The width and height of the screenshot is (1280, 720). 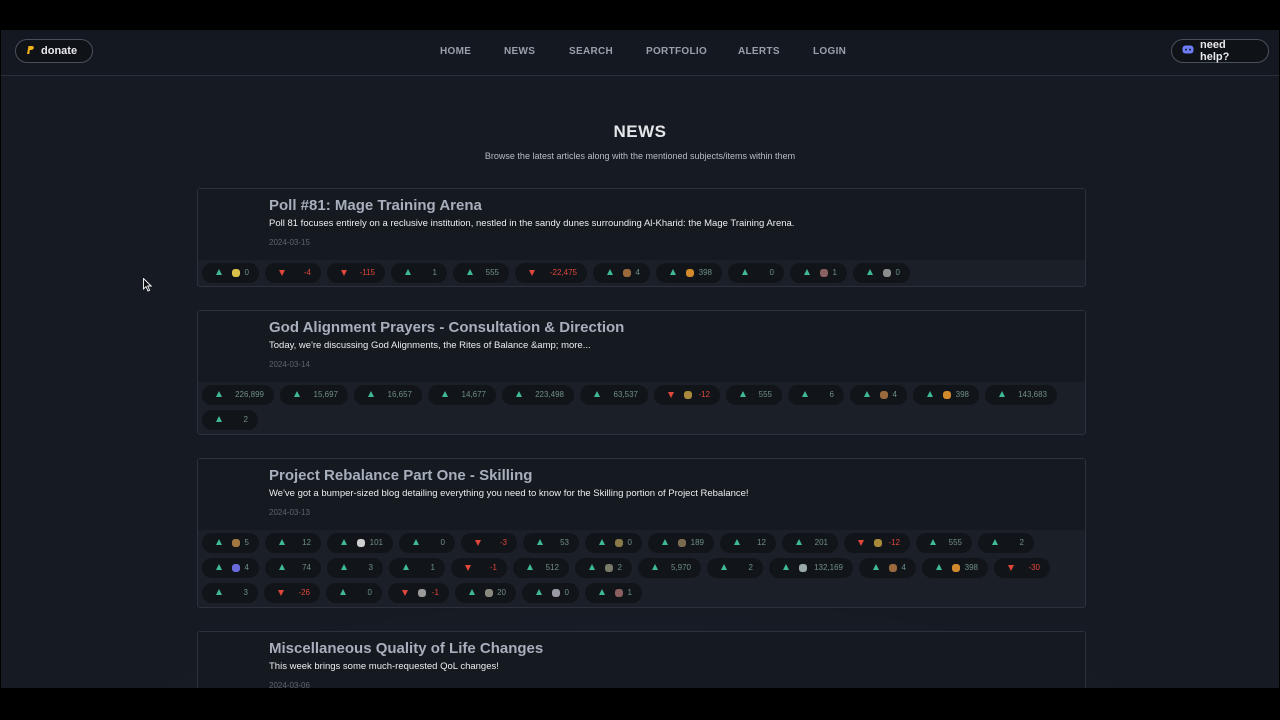 What do you see at coordinates (549, 394) in the screenshot?
I see `tag-value: 223,498` at bounding box center [549, 394].